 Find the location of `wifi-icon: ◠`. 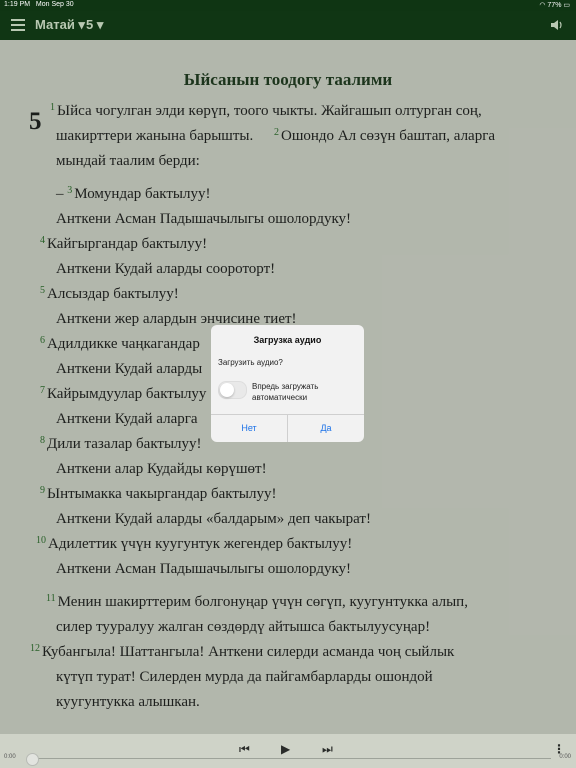

wifi-icon: ◠ is located at coordinates (542, 5).